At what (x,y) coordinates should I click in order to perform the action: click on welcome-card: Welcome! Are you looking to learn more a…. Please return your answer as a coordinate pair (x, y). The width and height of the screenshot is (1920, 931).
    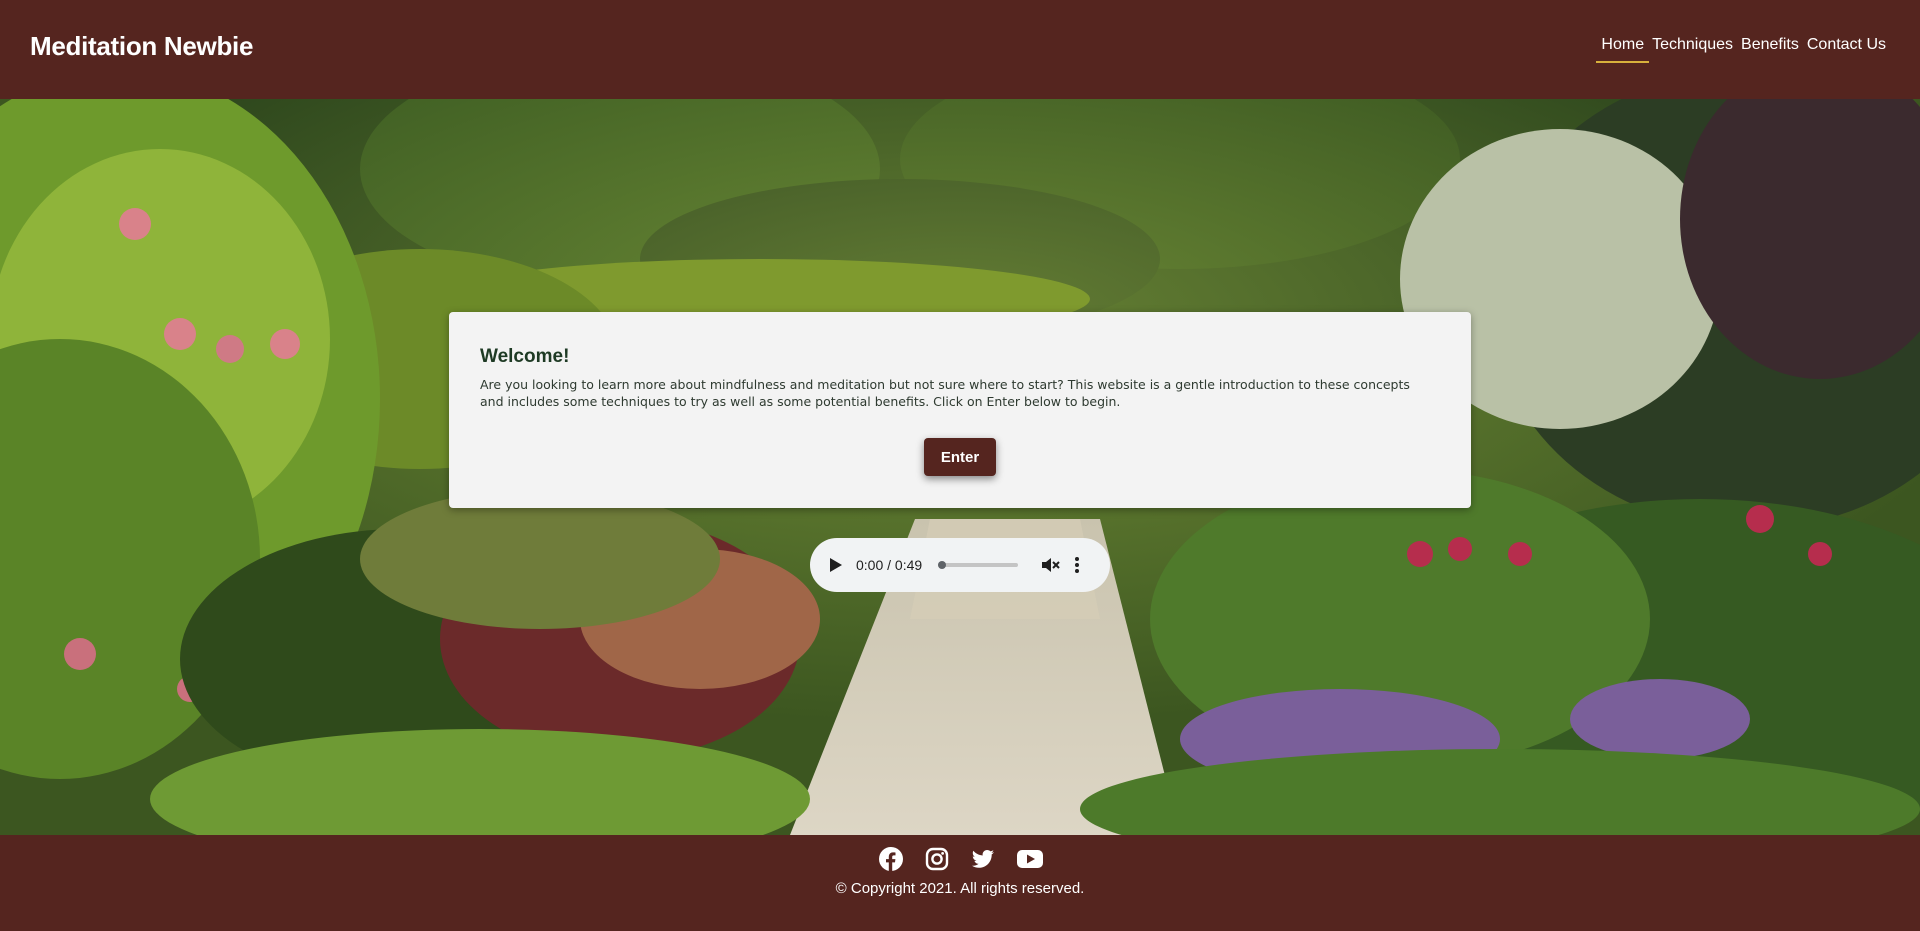
    Looking at the image, I should click on (960, 410).